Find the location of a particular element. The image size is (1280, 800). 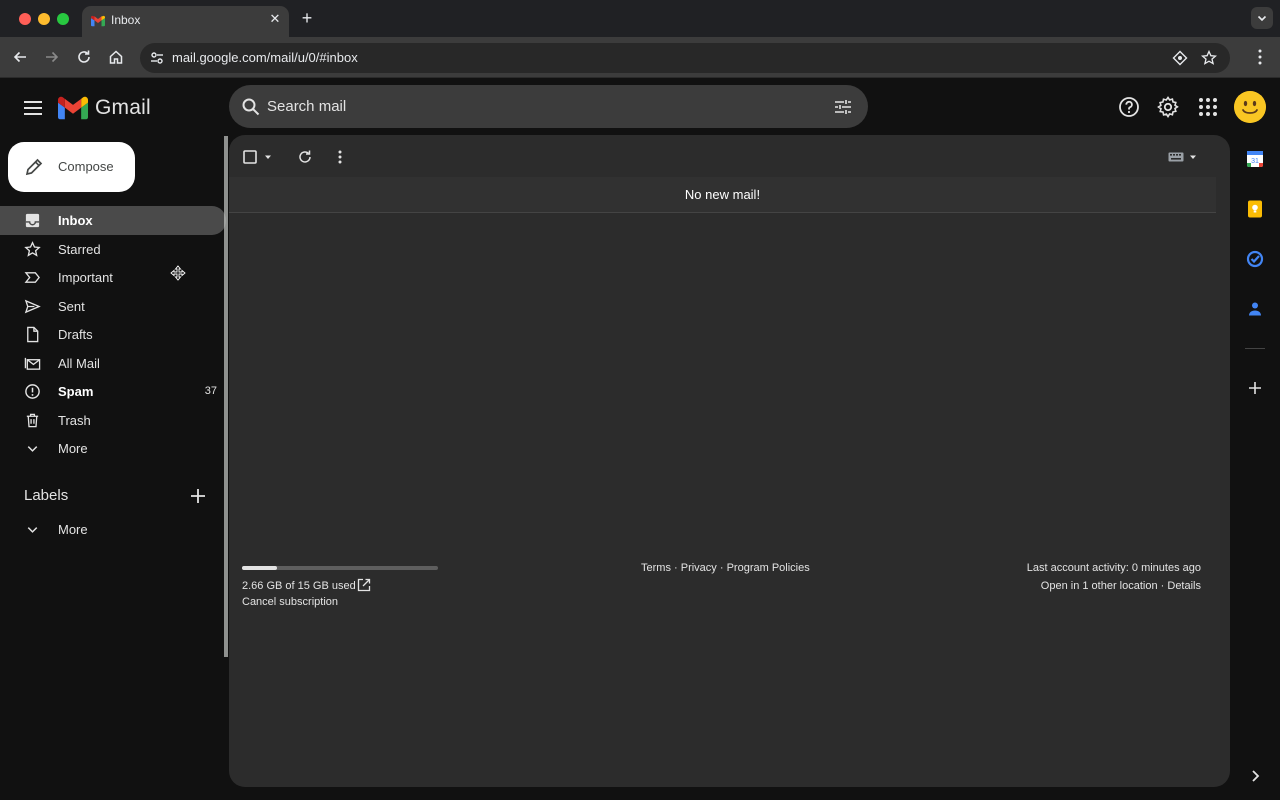

important-icon is located at coordinates (32, 277).